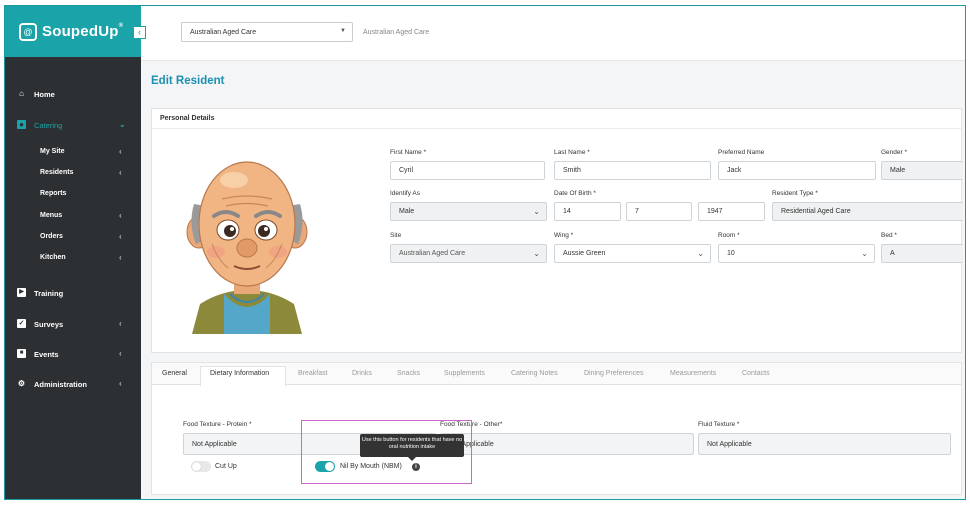  Describe the element at coordinates (797, 170) in the screenshot. I see `preferred-name-field: Jack` at that location.